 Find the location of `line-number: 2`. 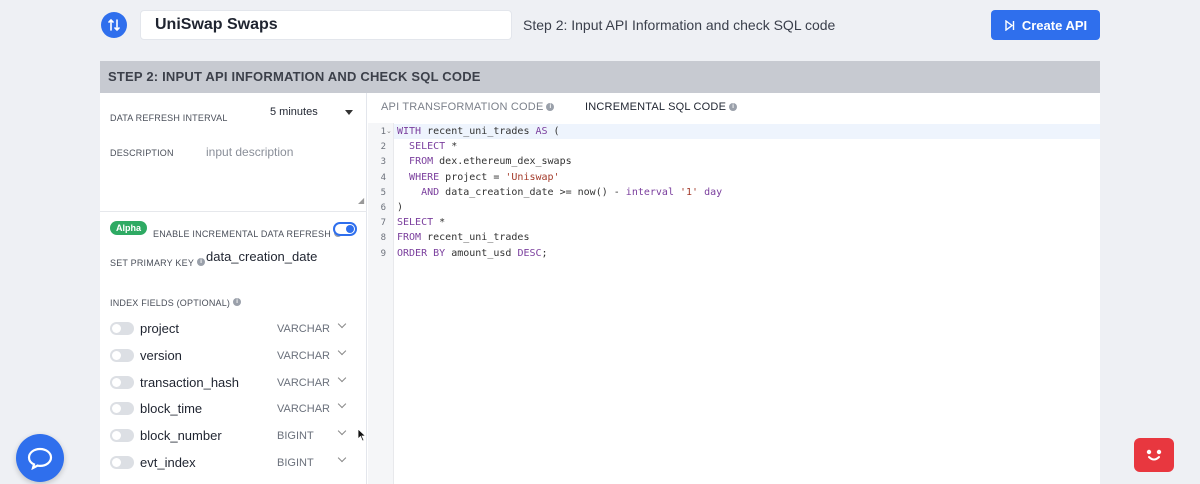

line-number: 2 is located at coordinates (383, 147).